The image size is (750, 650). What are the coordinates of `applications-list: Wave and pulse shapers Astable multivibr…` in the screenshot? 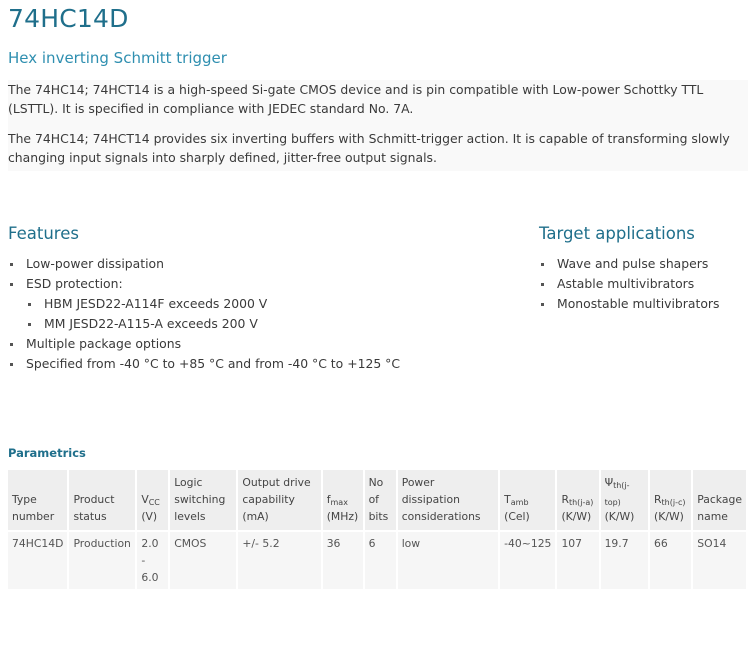 It's located at (629, 284).